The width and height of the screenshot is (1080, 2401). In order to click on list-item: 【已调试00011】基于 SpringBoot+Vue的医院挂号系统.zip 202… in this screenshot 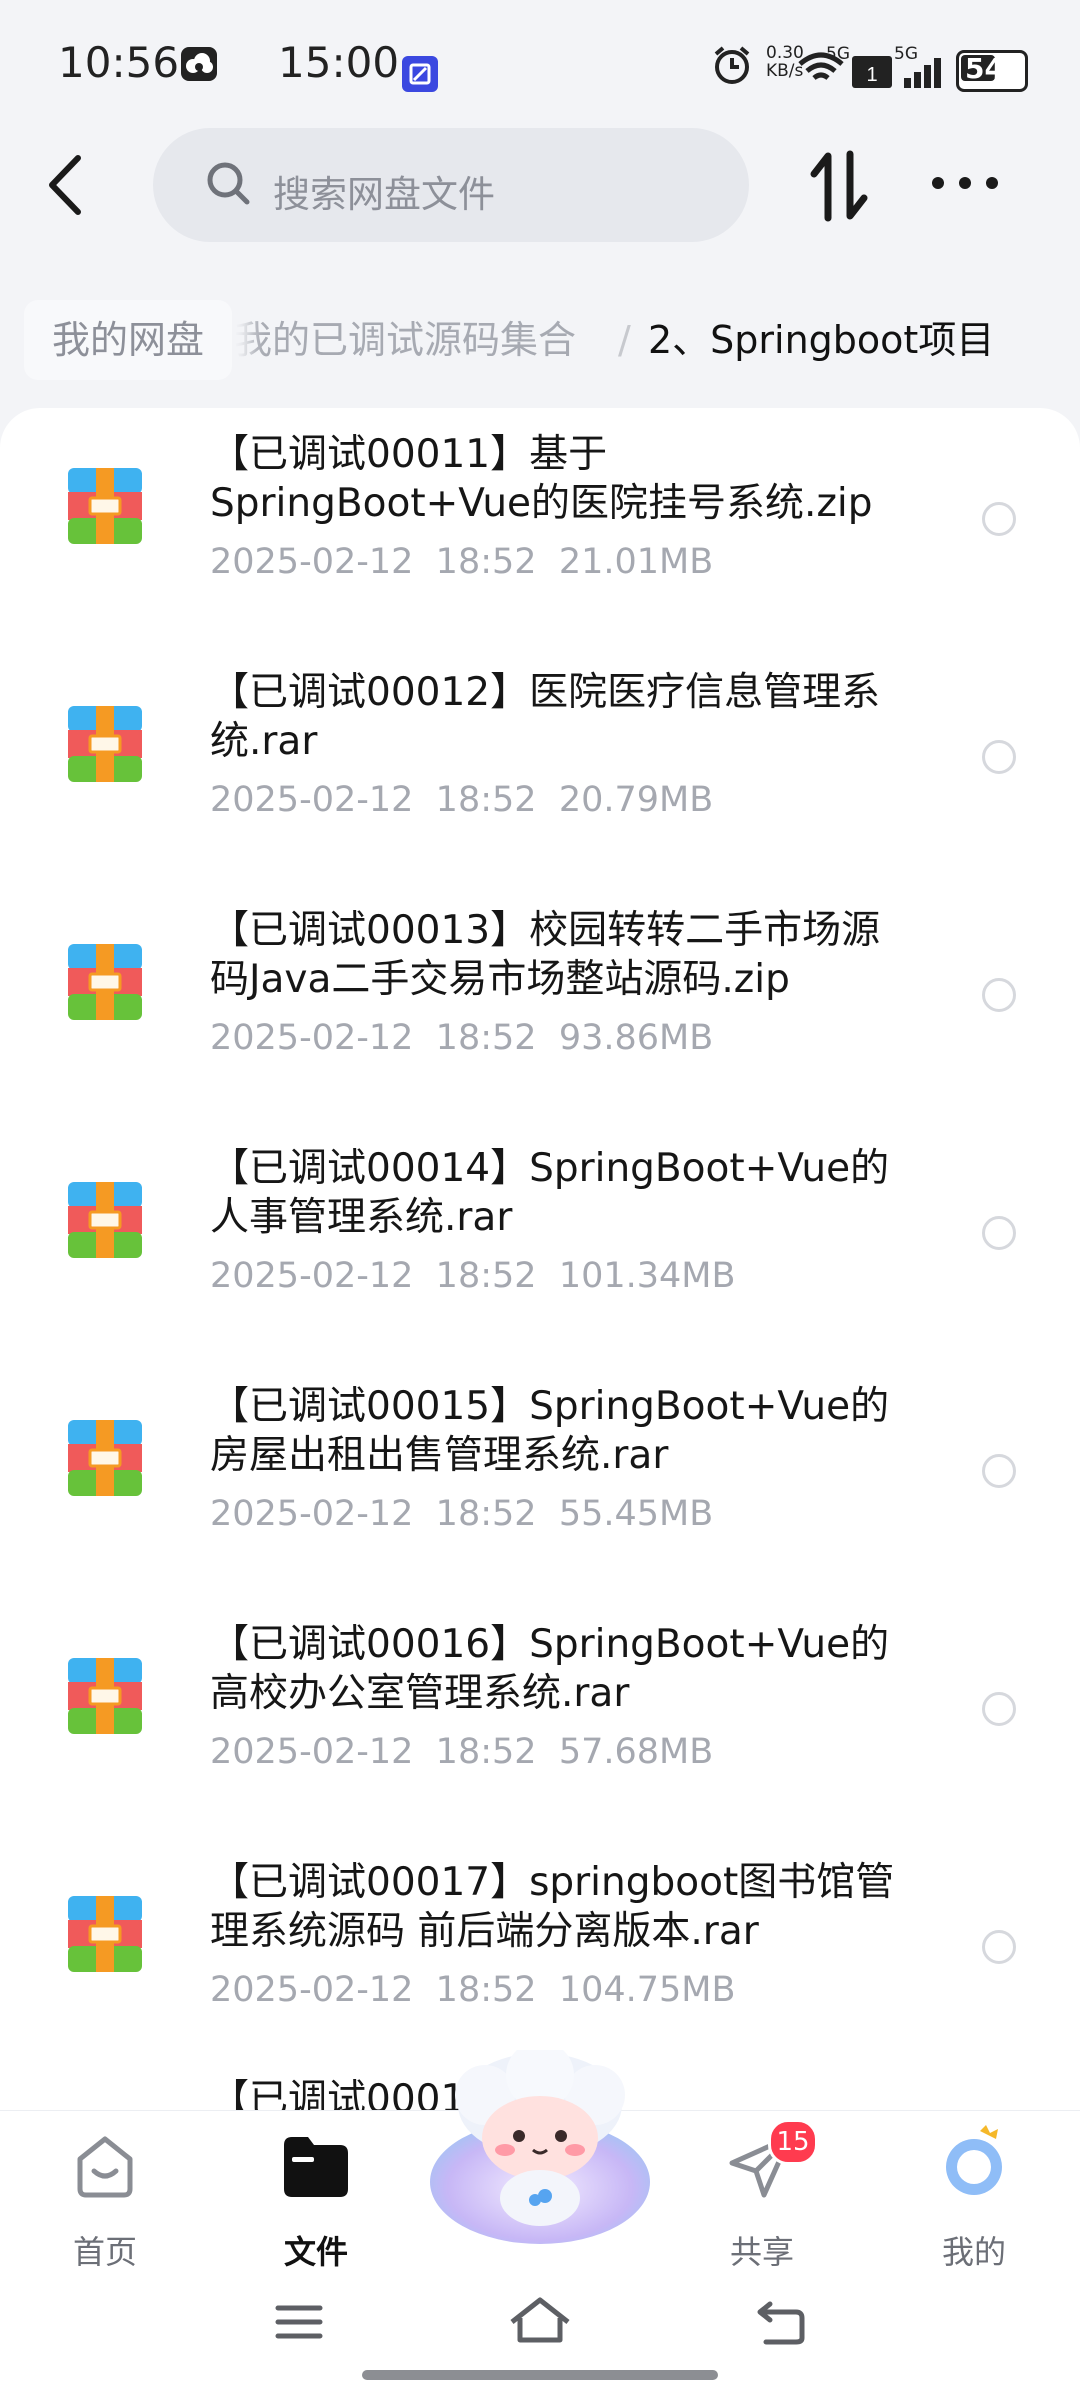, I will do `click(540, 527)`.